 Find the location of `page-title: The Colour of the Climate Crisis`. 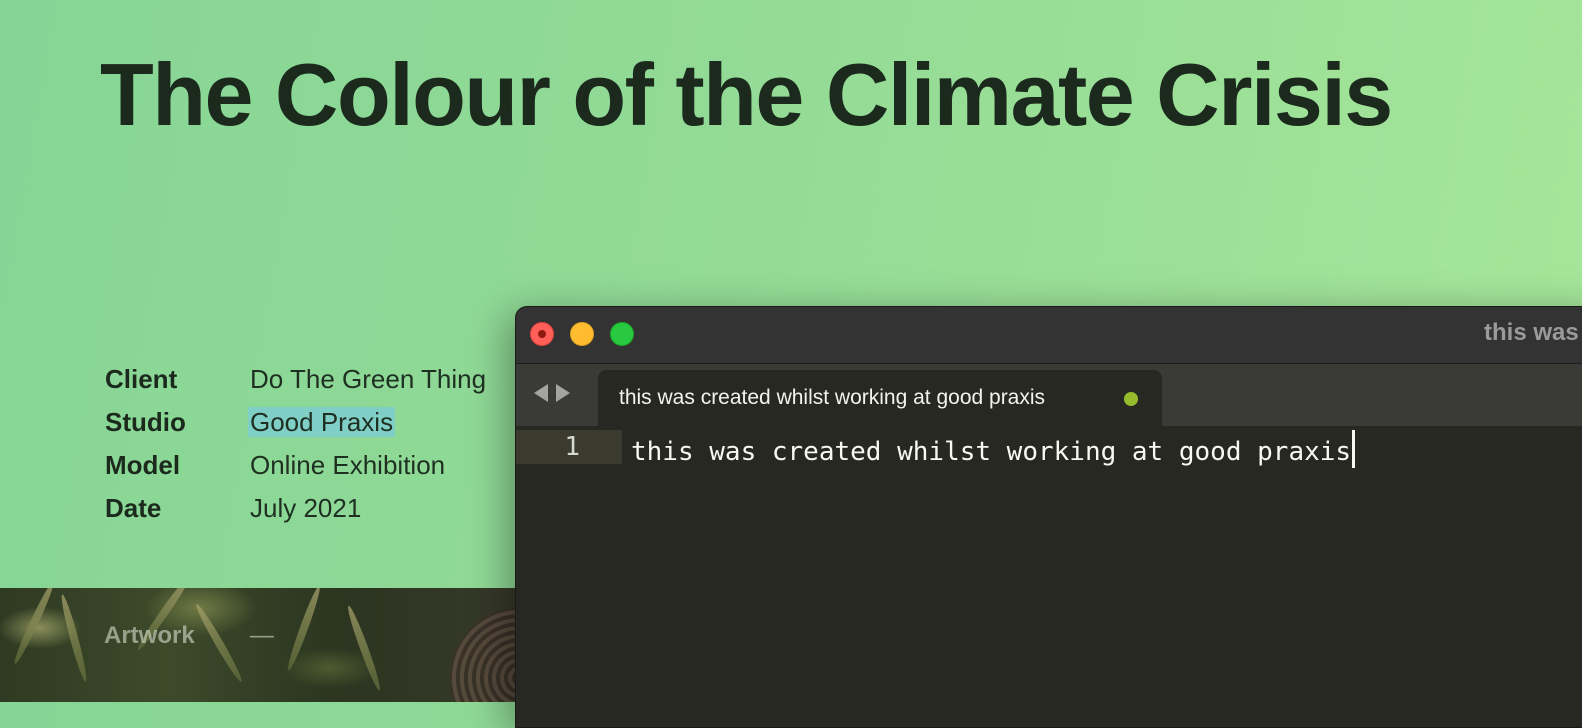

page-title: The Colour of the Climate Crisis is located at coordinates (746, 94).